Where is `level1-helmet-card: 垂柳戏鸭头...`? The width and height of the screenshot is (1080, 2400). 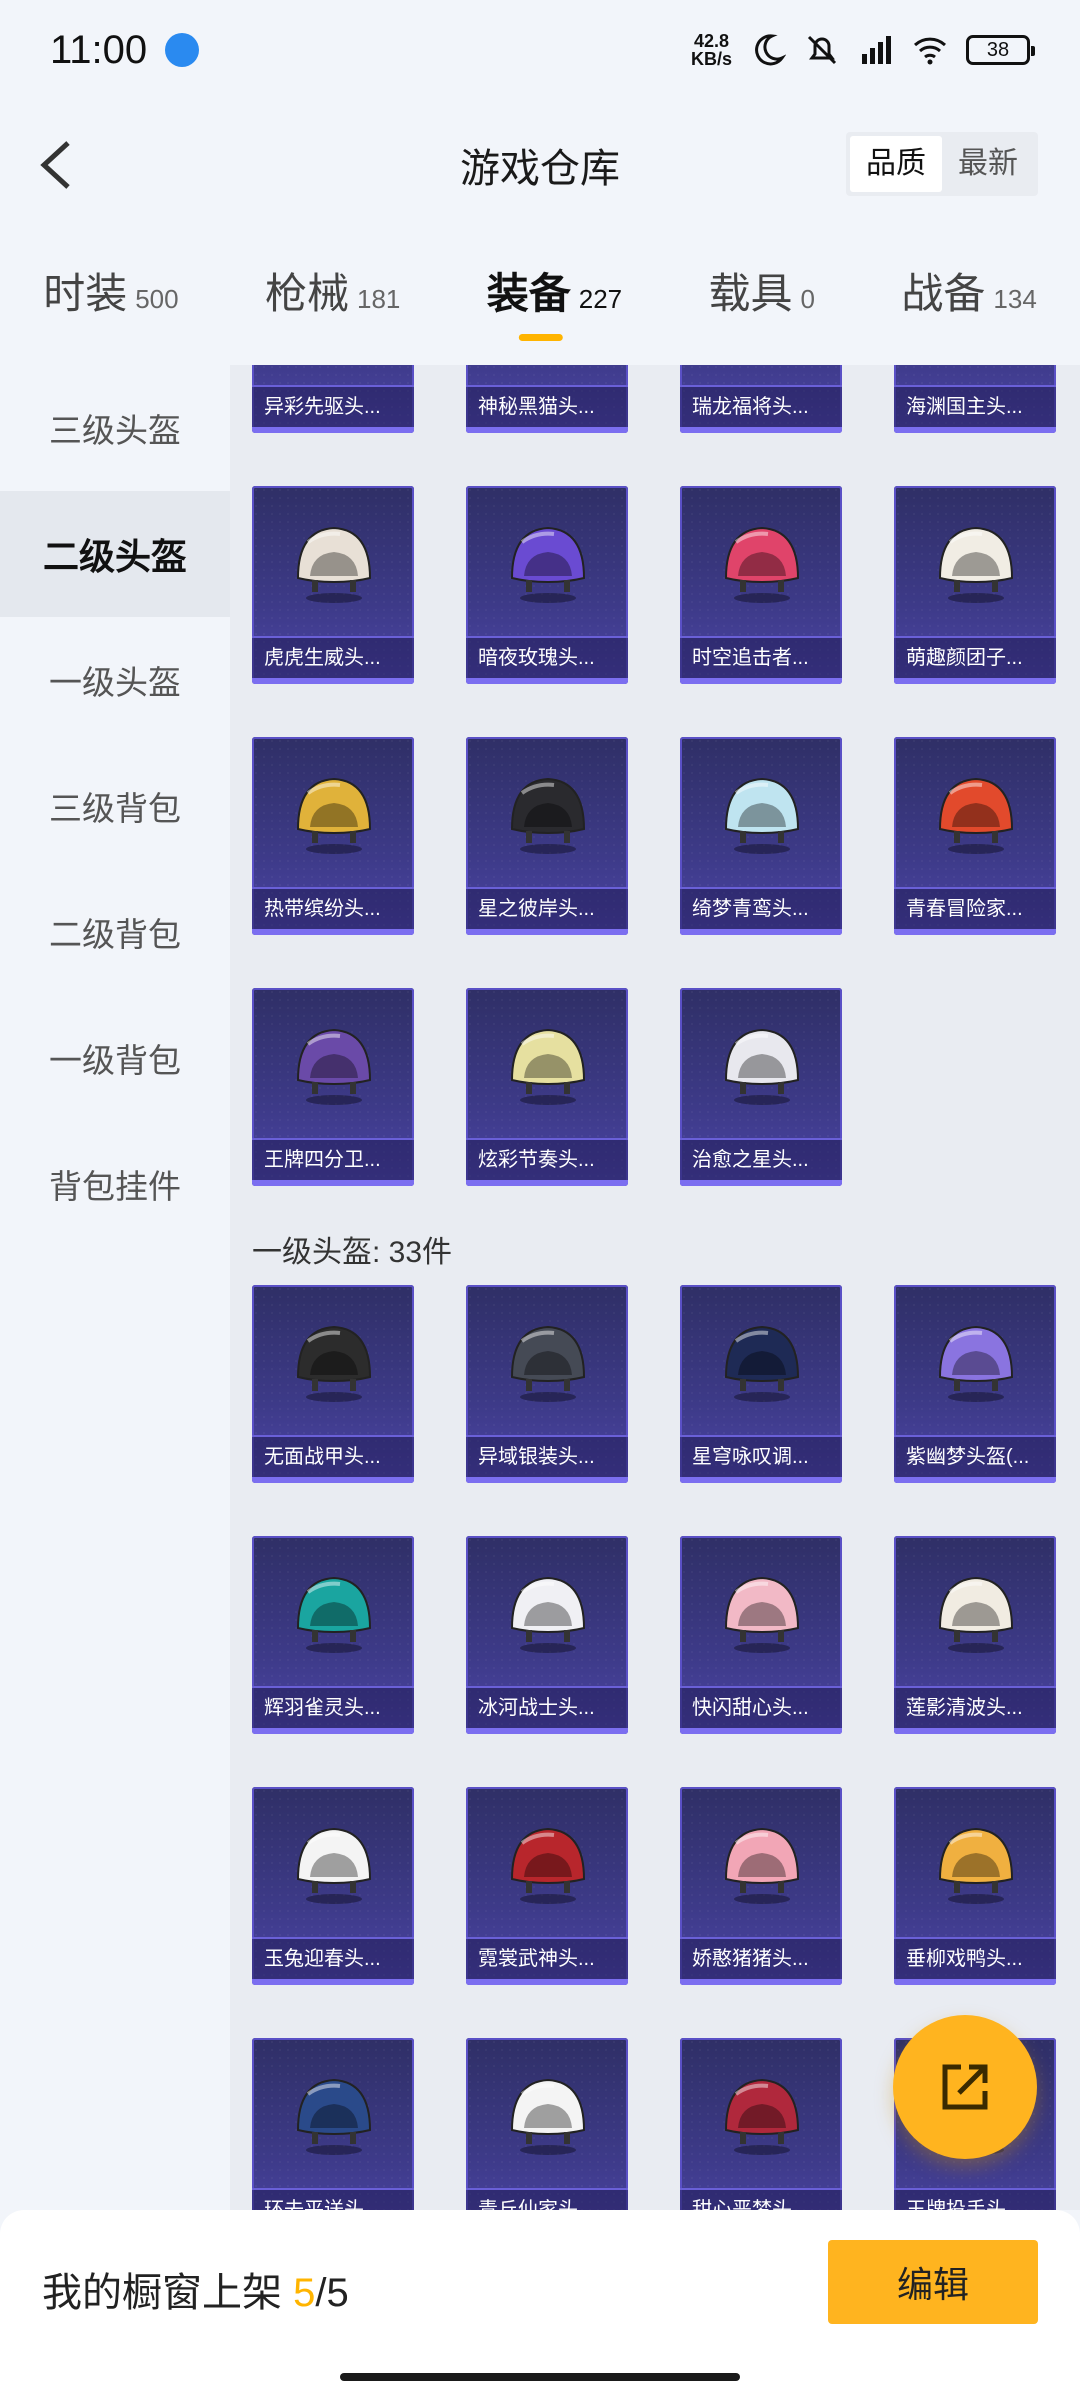 level1-helmet-card: 垂柳戏鸭头... is located at coordinates (975, 1886).